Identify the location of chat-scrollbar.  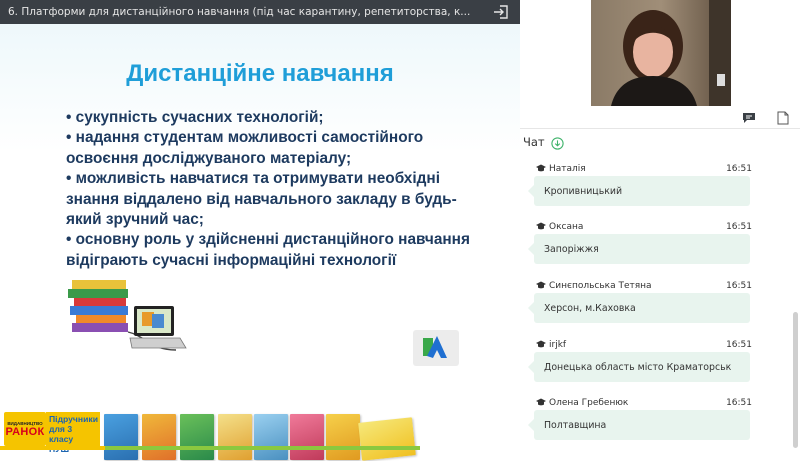
(795, 380).